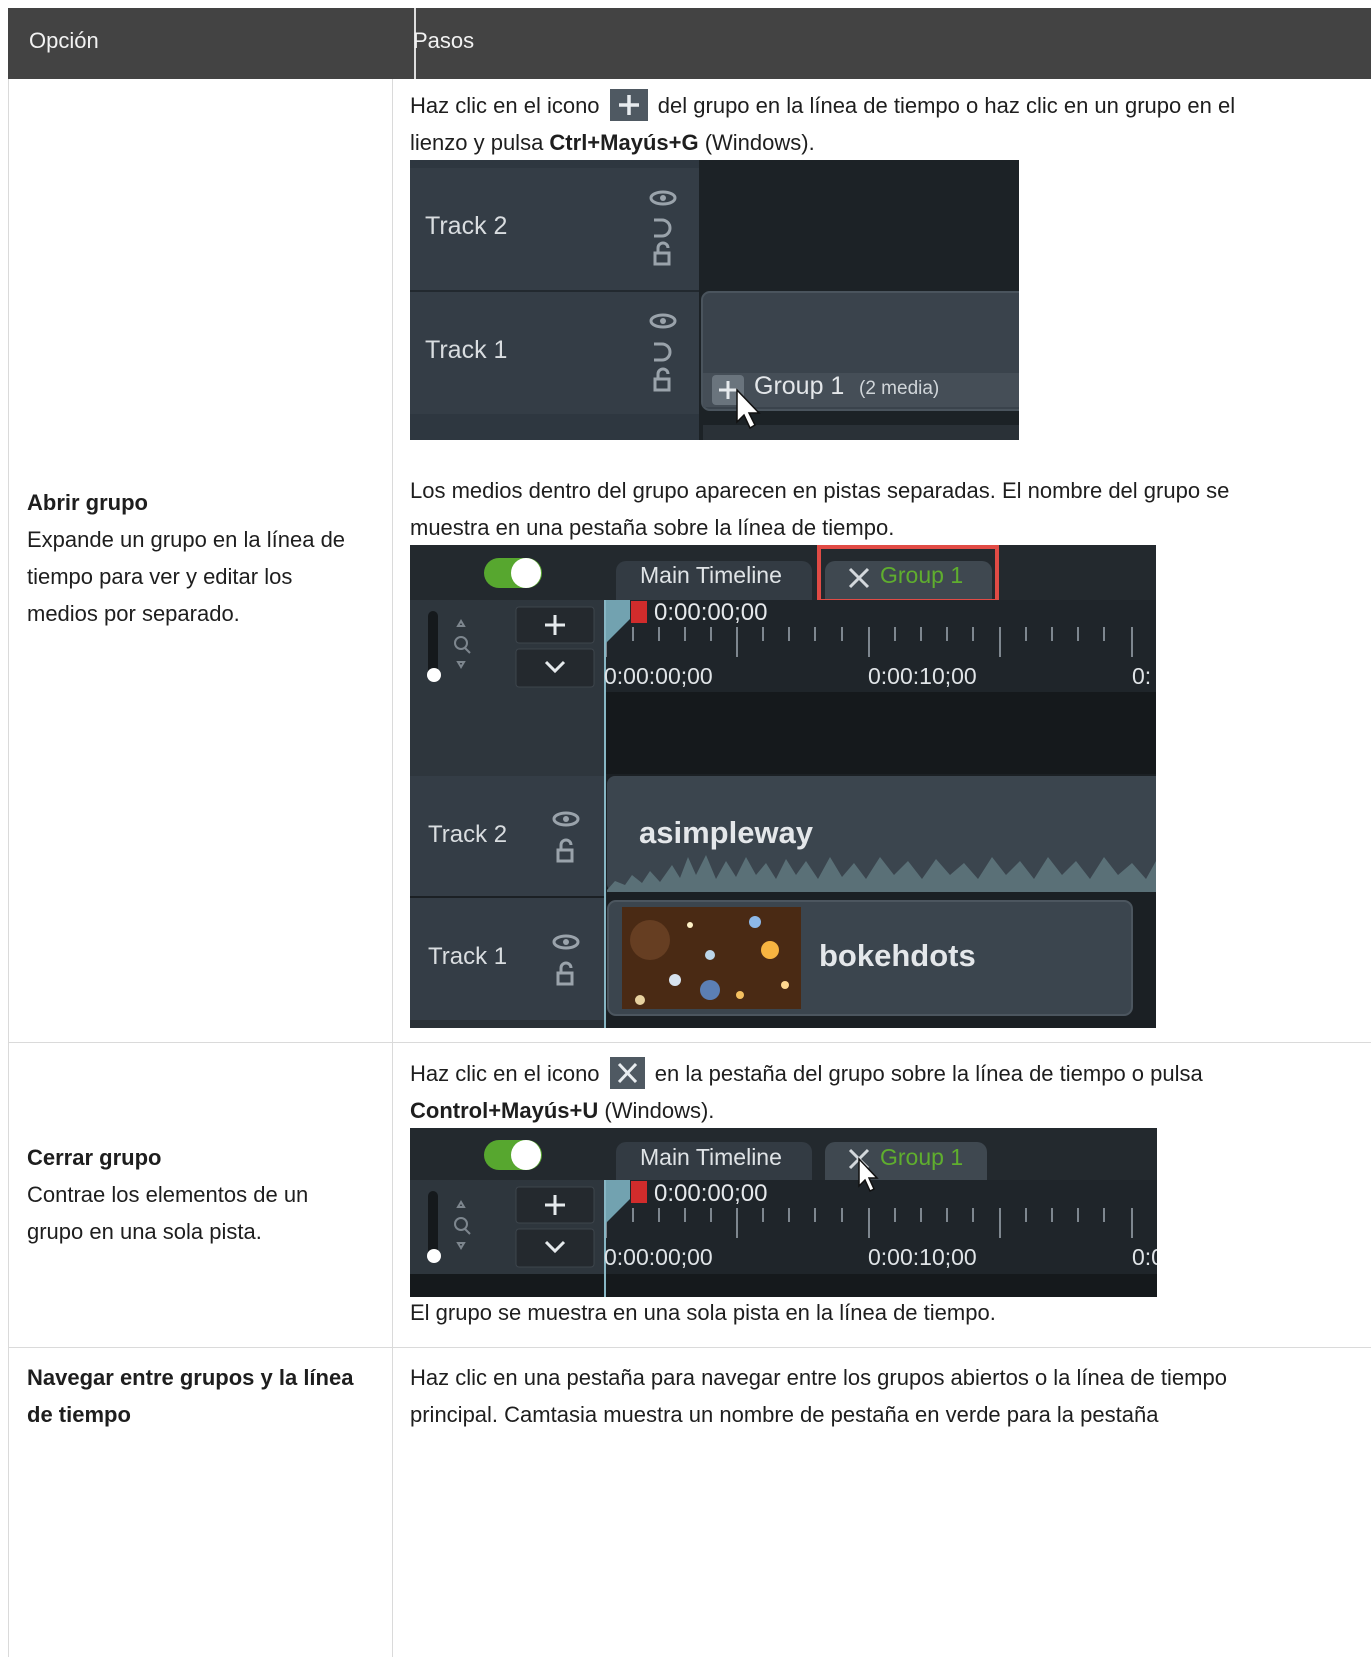 This screenshot has height=1657, width=1371. Describe the element at coordinates (711, 958) in the screenshot. I see `bokeh-thumbnail` at that location.